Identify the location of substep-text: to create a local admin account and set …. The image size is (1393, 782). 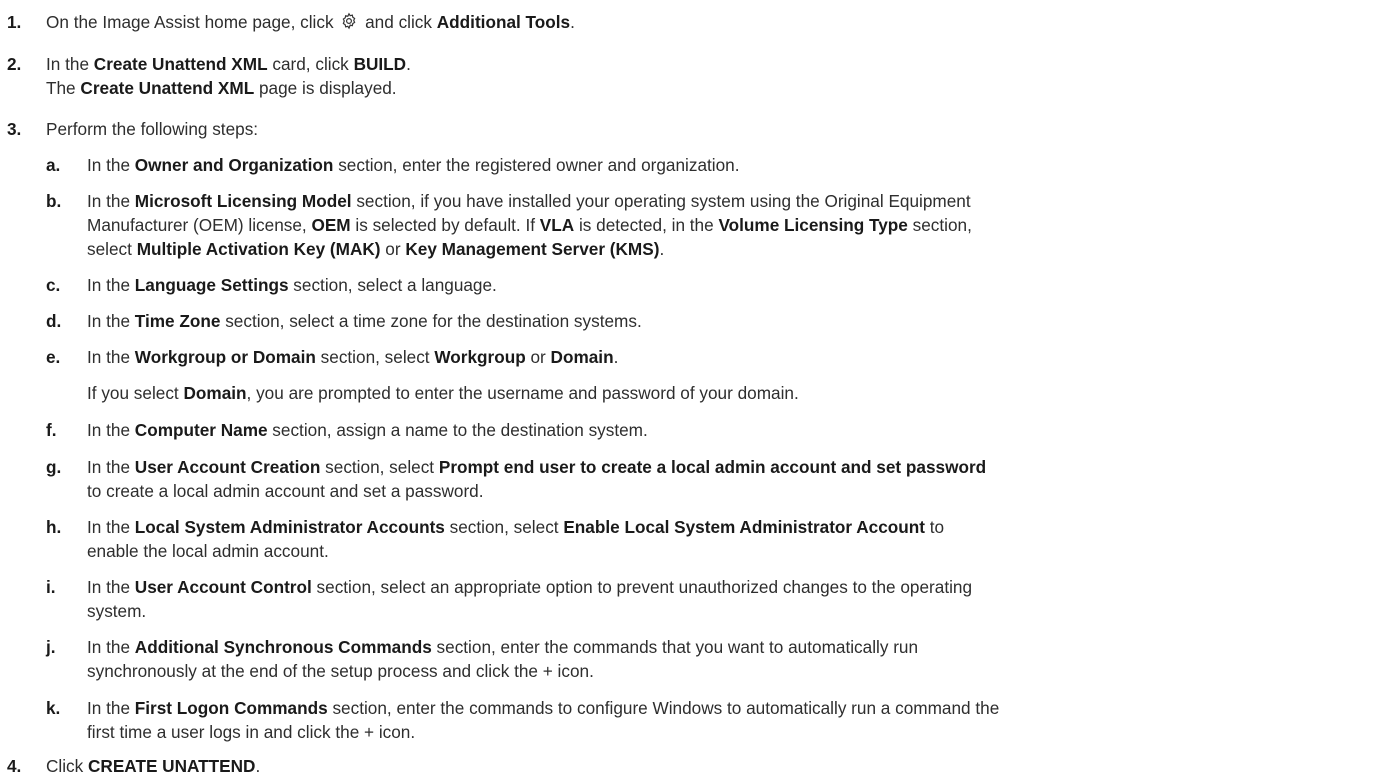
(285, 491).